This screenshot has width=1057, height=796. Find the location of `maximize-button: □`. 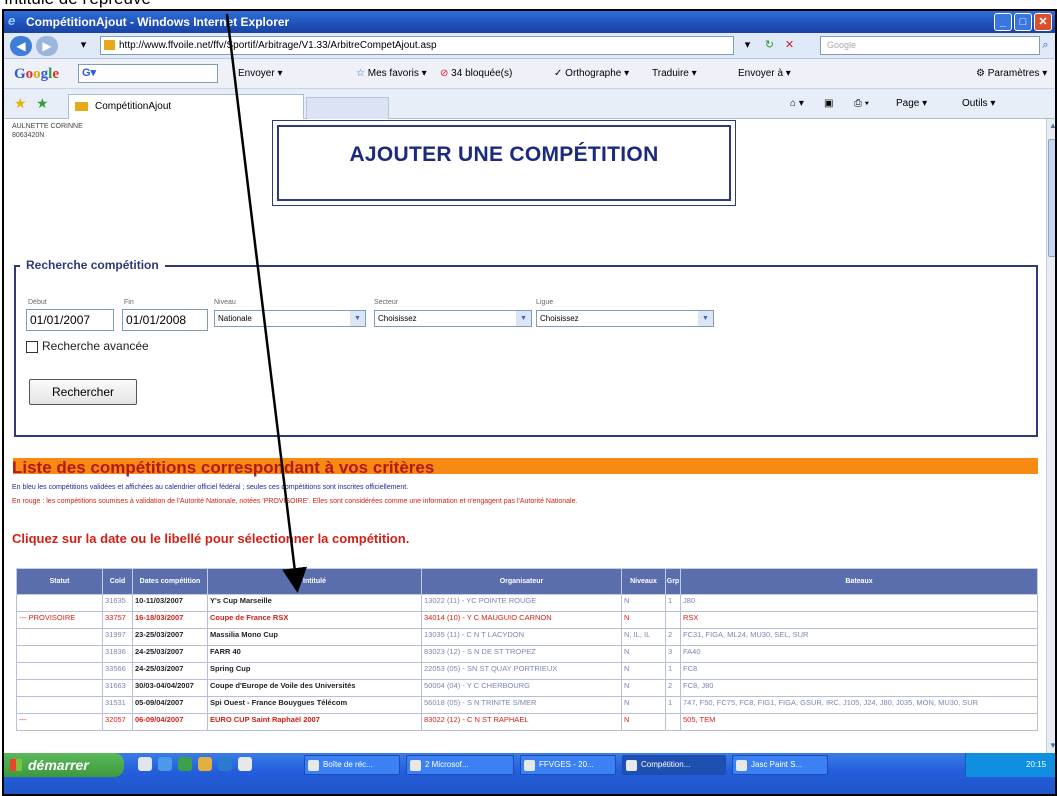

maximize-button: □ is located at coordinates (1023, 22).